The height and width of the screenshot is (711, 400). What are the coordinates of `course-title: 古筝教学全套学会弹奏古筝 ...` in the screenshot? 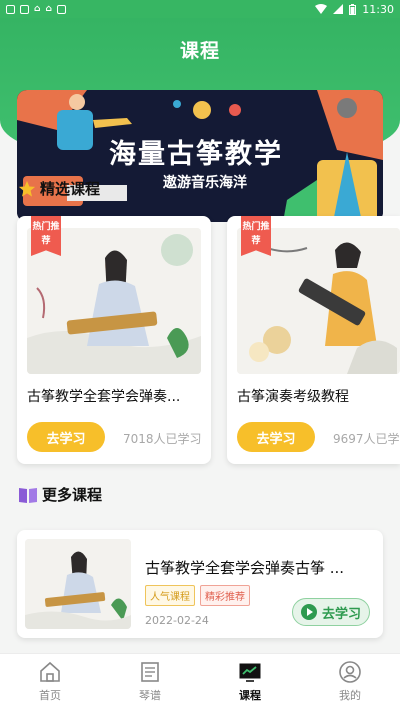 It's located at (245, 568).